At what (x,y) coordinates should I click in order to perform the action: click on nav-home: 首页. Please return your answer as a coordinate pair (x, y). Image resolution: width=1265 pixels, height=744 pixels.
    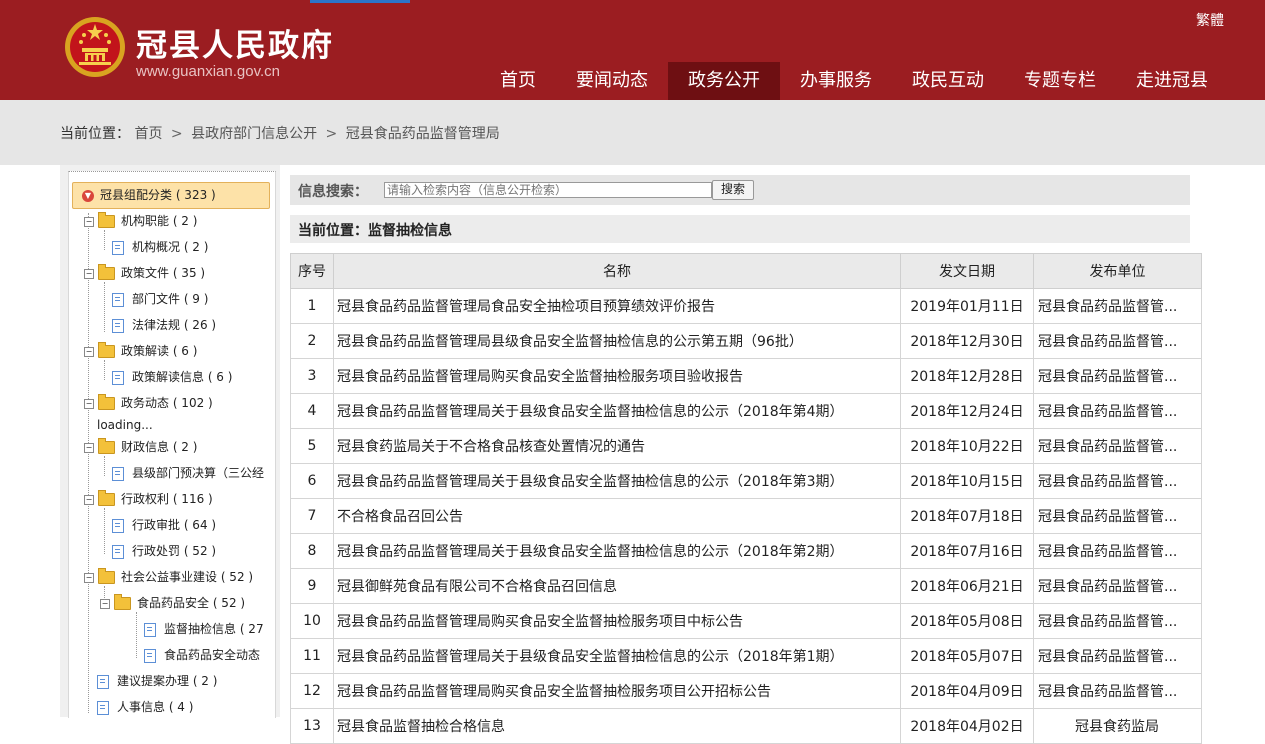
    Looking at the image, I should click on (518, 81).